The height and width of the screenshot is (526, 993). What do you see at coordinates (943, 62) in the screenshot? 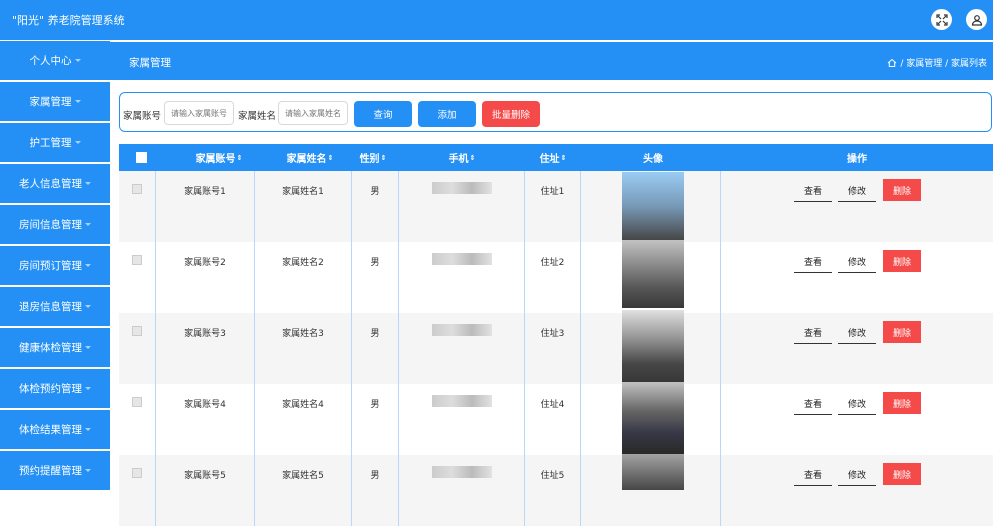
I see `breadcrumb-path: / 家属管理 / 家属列表` at bounding box center [943, 62].